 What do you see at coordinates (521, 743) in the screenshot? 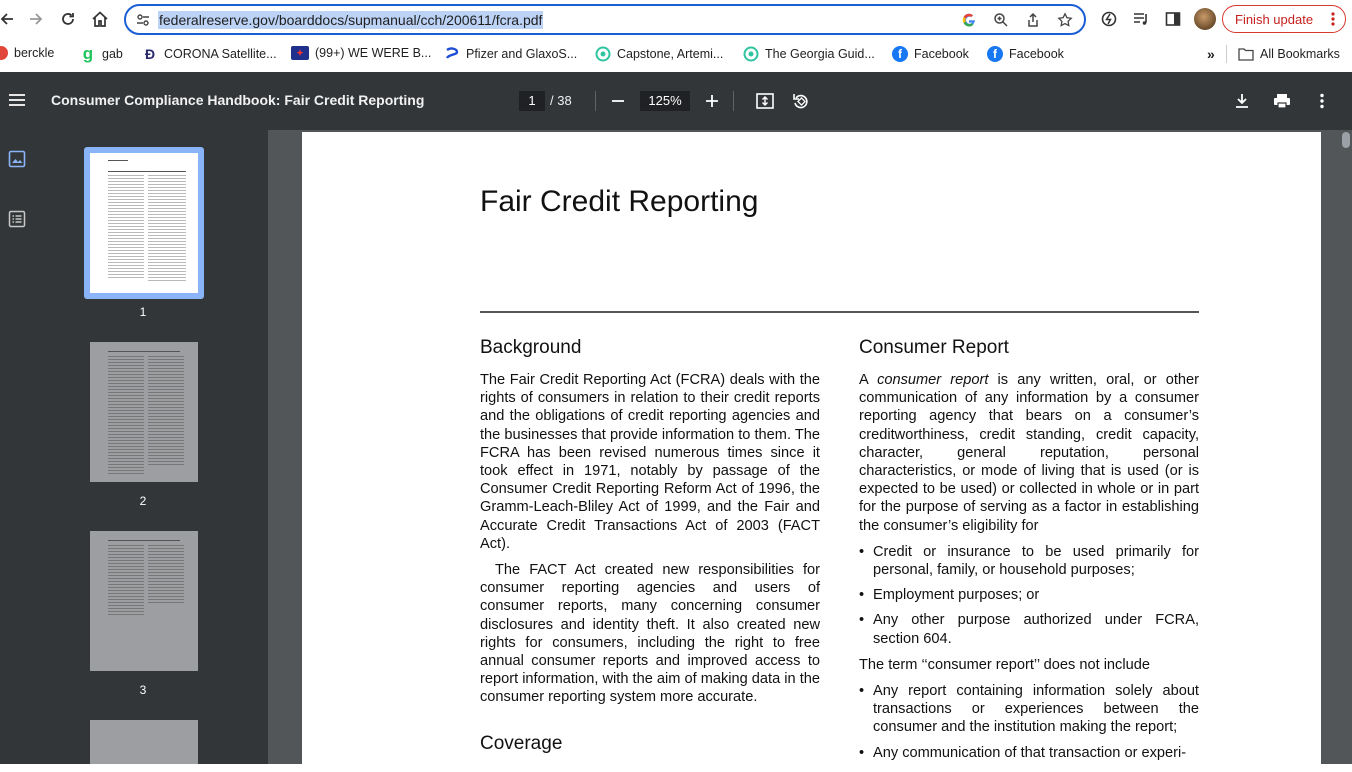
I see `coverage-heading: Coverage` at bounding box center [521, 743].